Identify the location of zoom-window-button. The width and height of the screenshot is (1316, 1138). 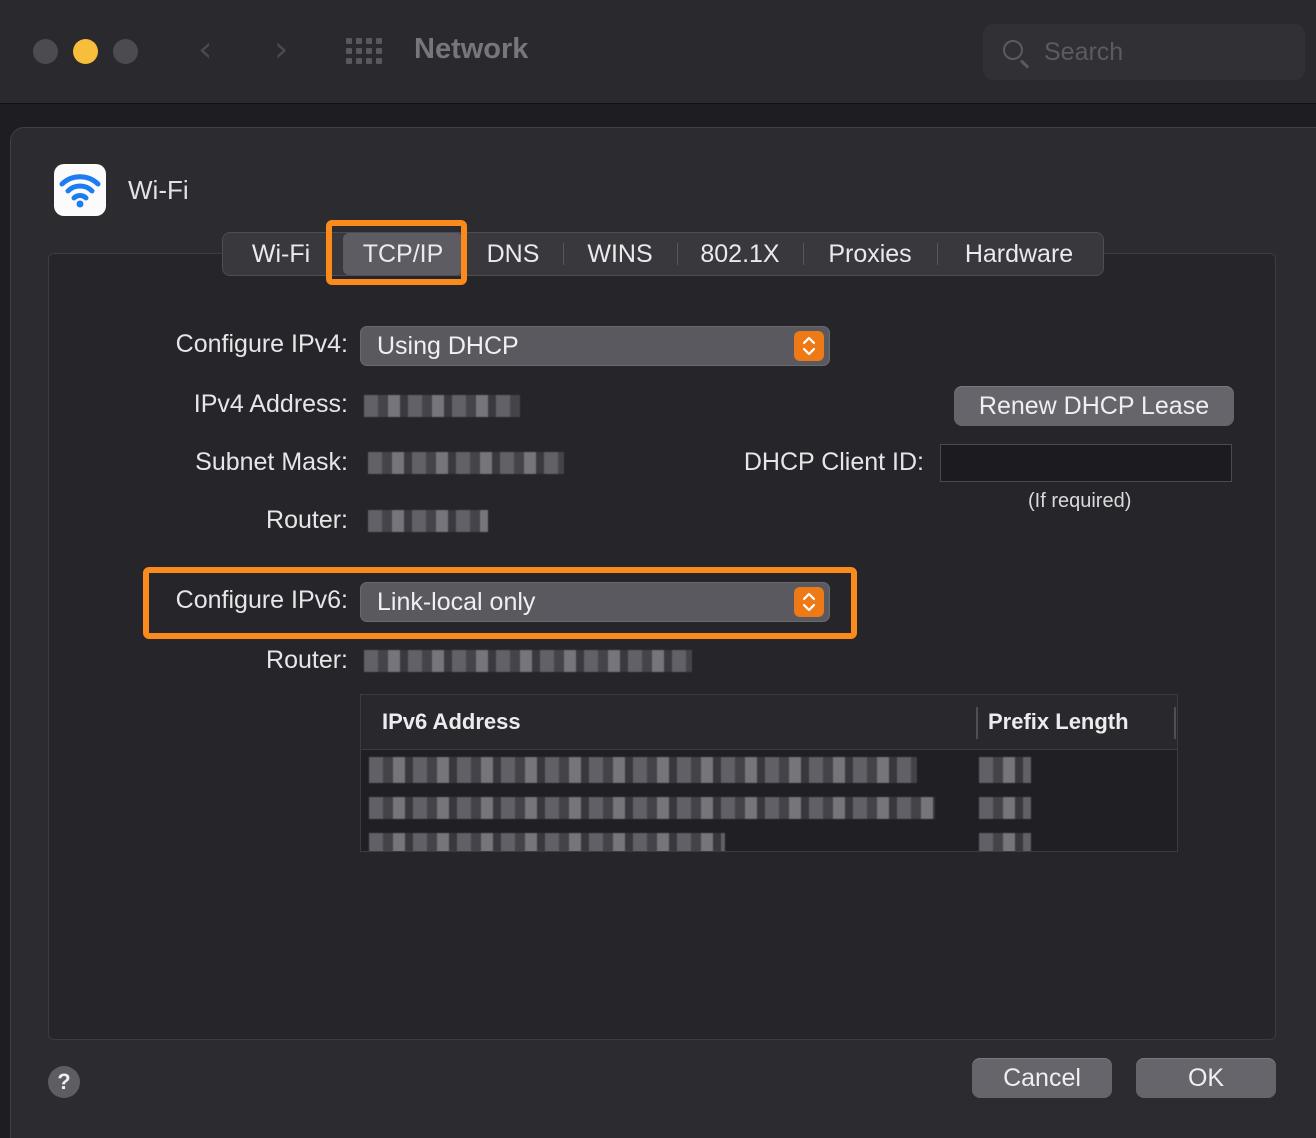
(125, 51).